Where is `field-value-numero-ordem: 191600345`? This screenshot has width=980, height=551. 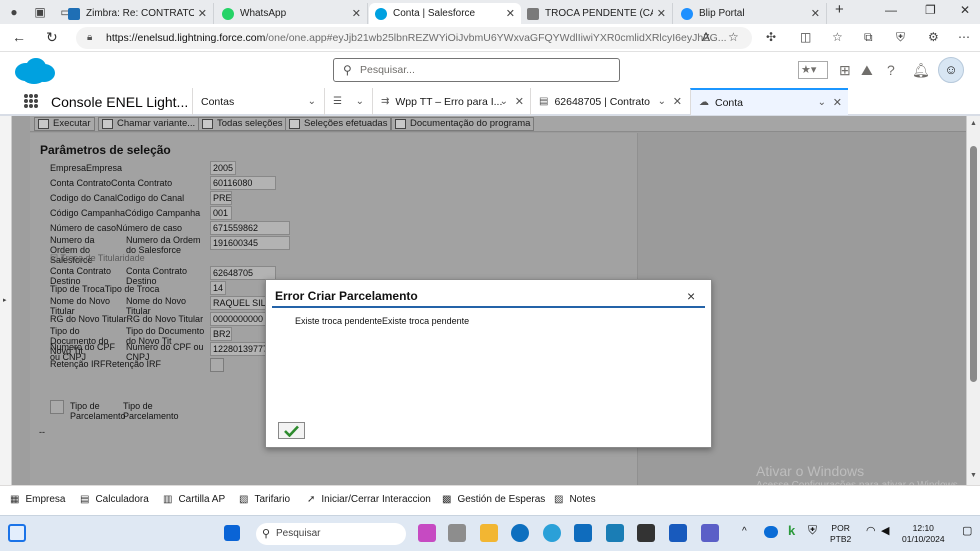
field-value-numero-ordem: 191600345 is located at coordinates (250, 243).